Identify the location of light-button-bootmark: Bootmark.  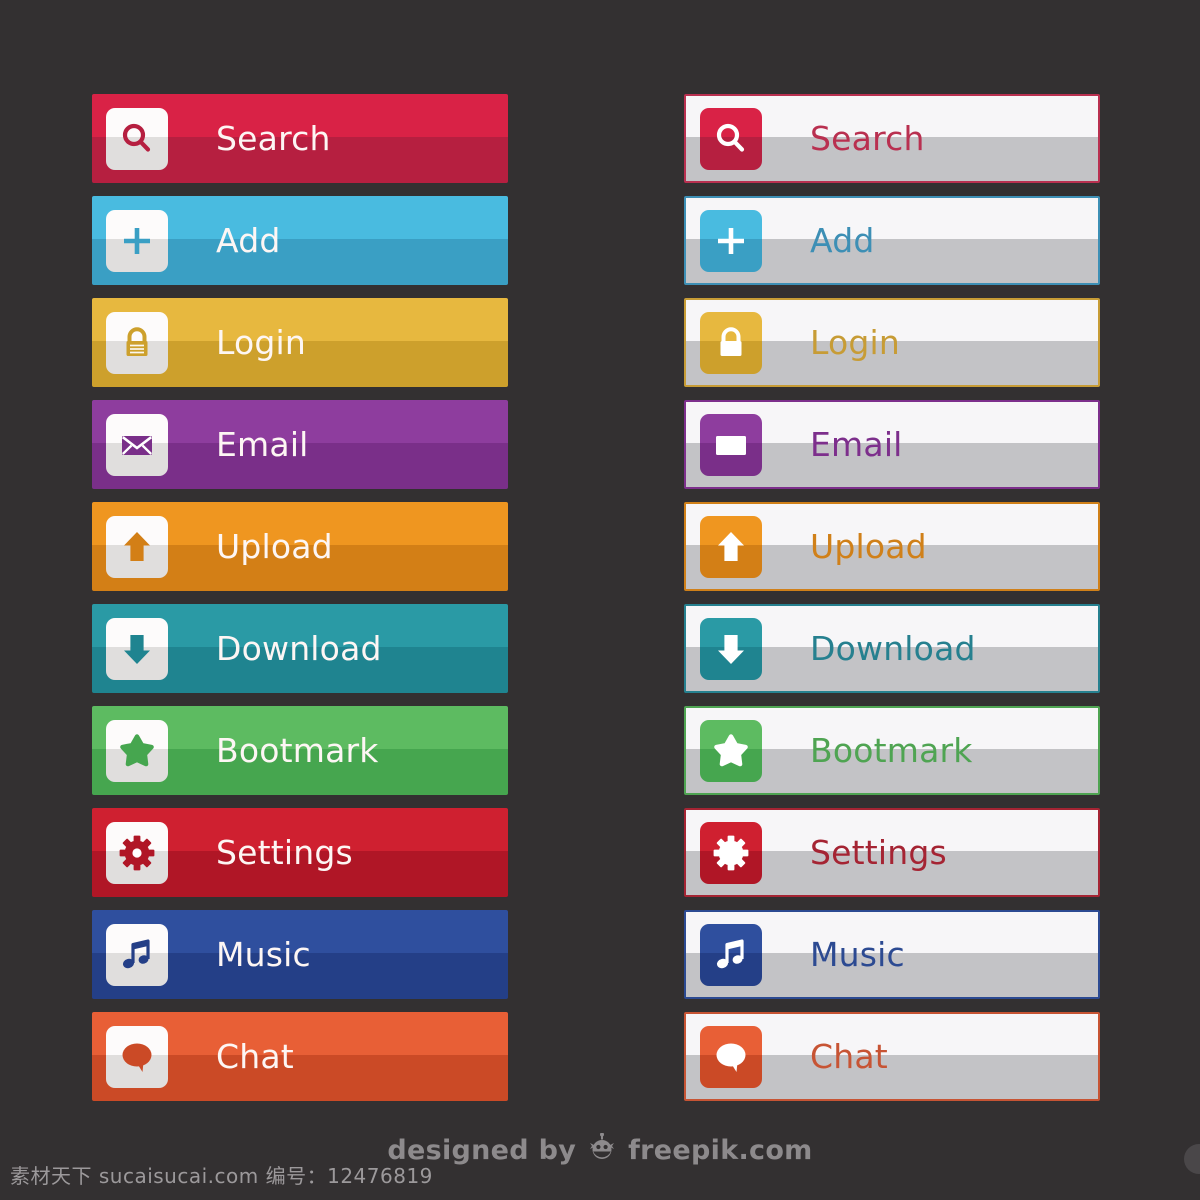
(892, 750).